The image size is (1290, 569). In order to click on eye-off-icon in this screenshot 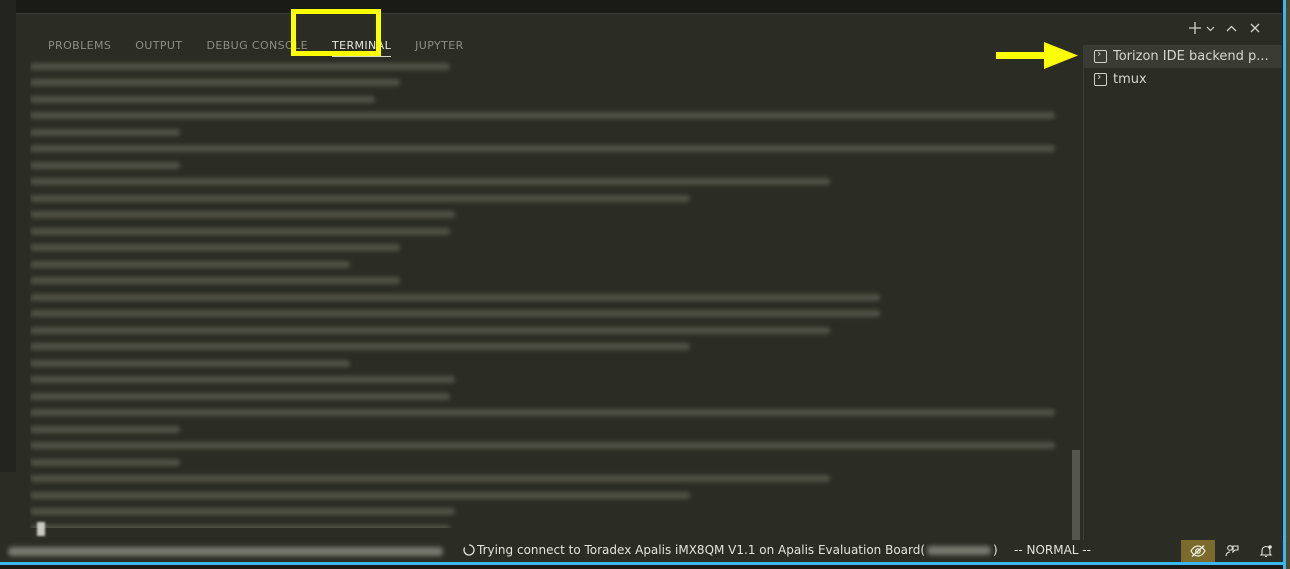, I will do `click(1198, 551)`.